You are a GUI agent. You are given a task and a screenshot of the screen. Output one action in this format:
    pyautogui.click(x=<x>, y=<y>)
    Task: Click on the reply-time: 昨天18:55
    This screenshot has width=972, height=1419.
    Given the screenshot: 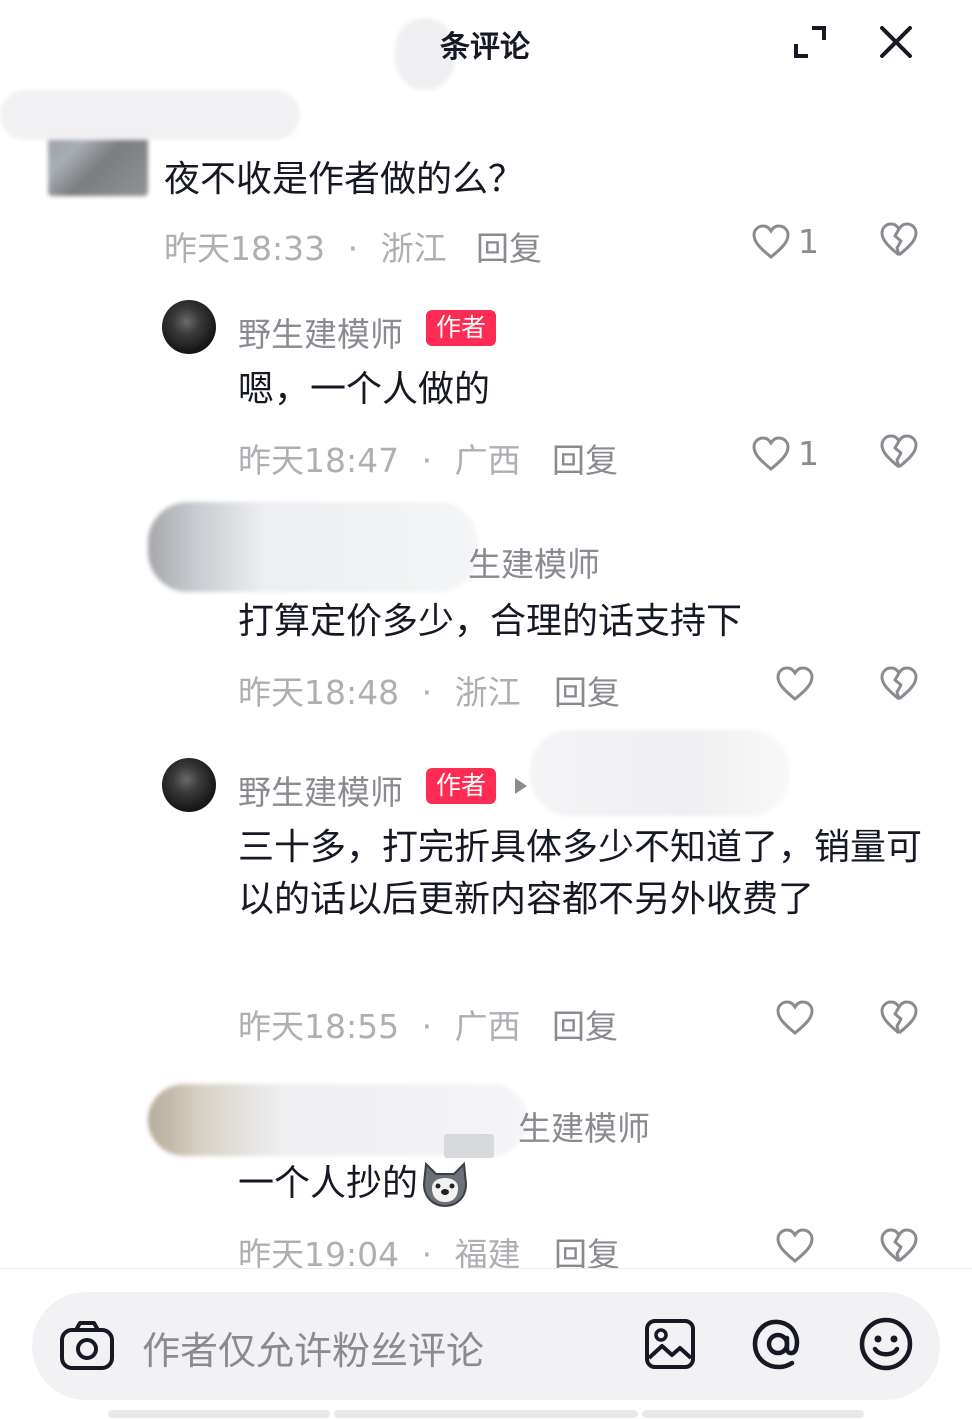 What is the action you would take?
    pyautogui.click(x=319, y=1026)
    